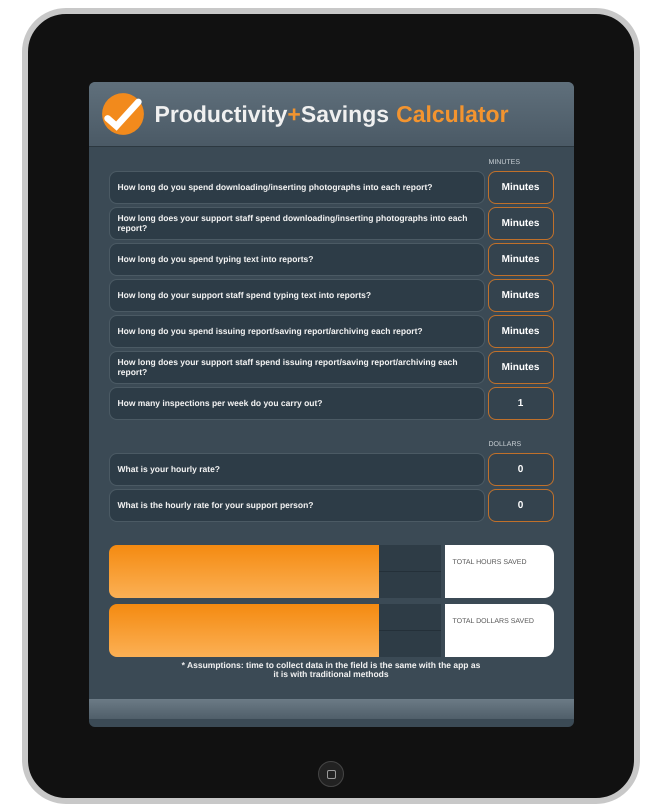 The width and height of the screenshot is (646, 806). What do you see at coordinates (296, 403) in the screenshot?
I see `question-label: How many inspections per week do you carry out?` at bounding box center [296, 403].